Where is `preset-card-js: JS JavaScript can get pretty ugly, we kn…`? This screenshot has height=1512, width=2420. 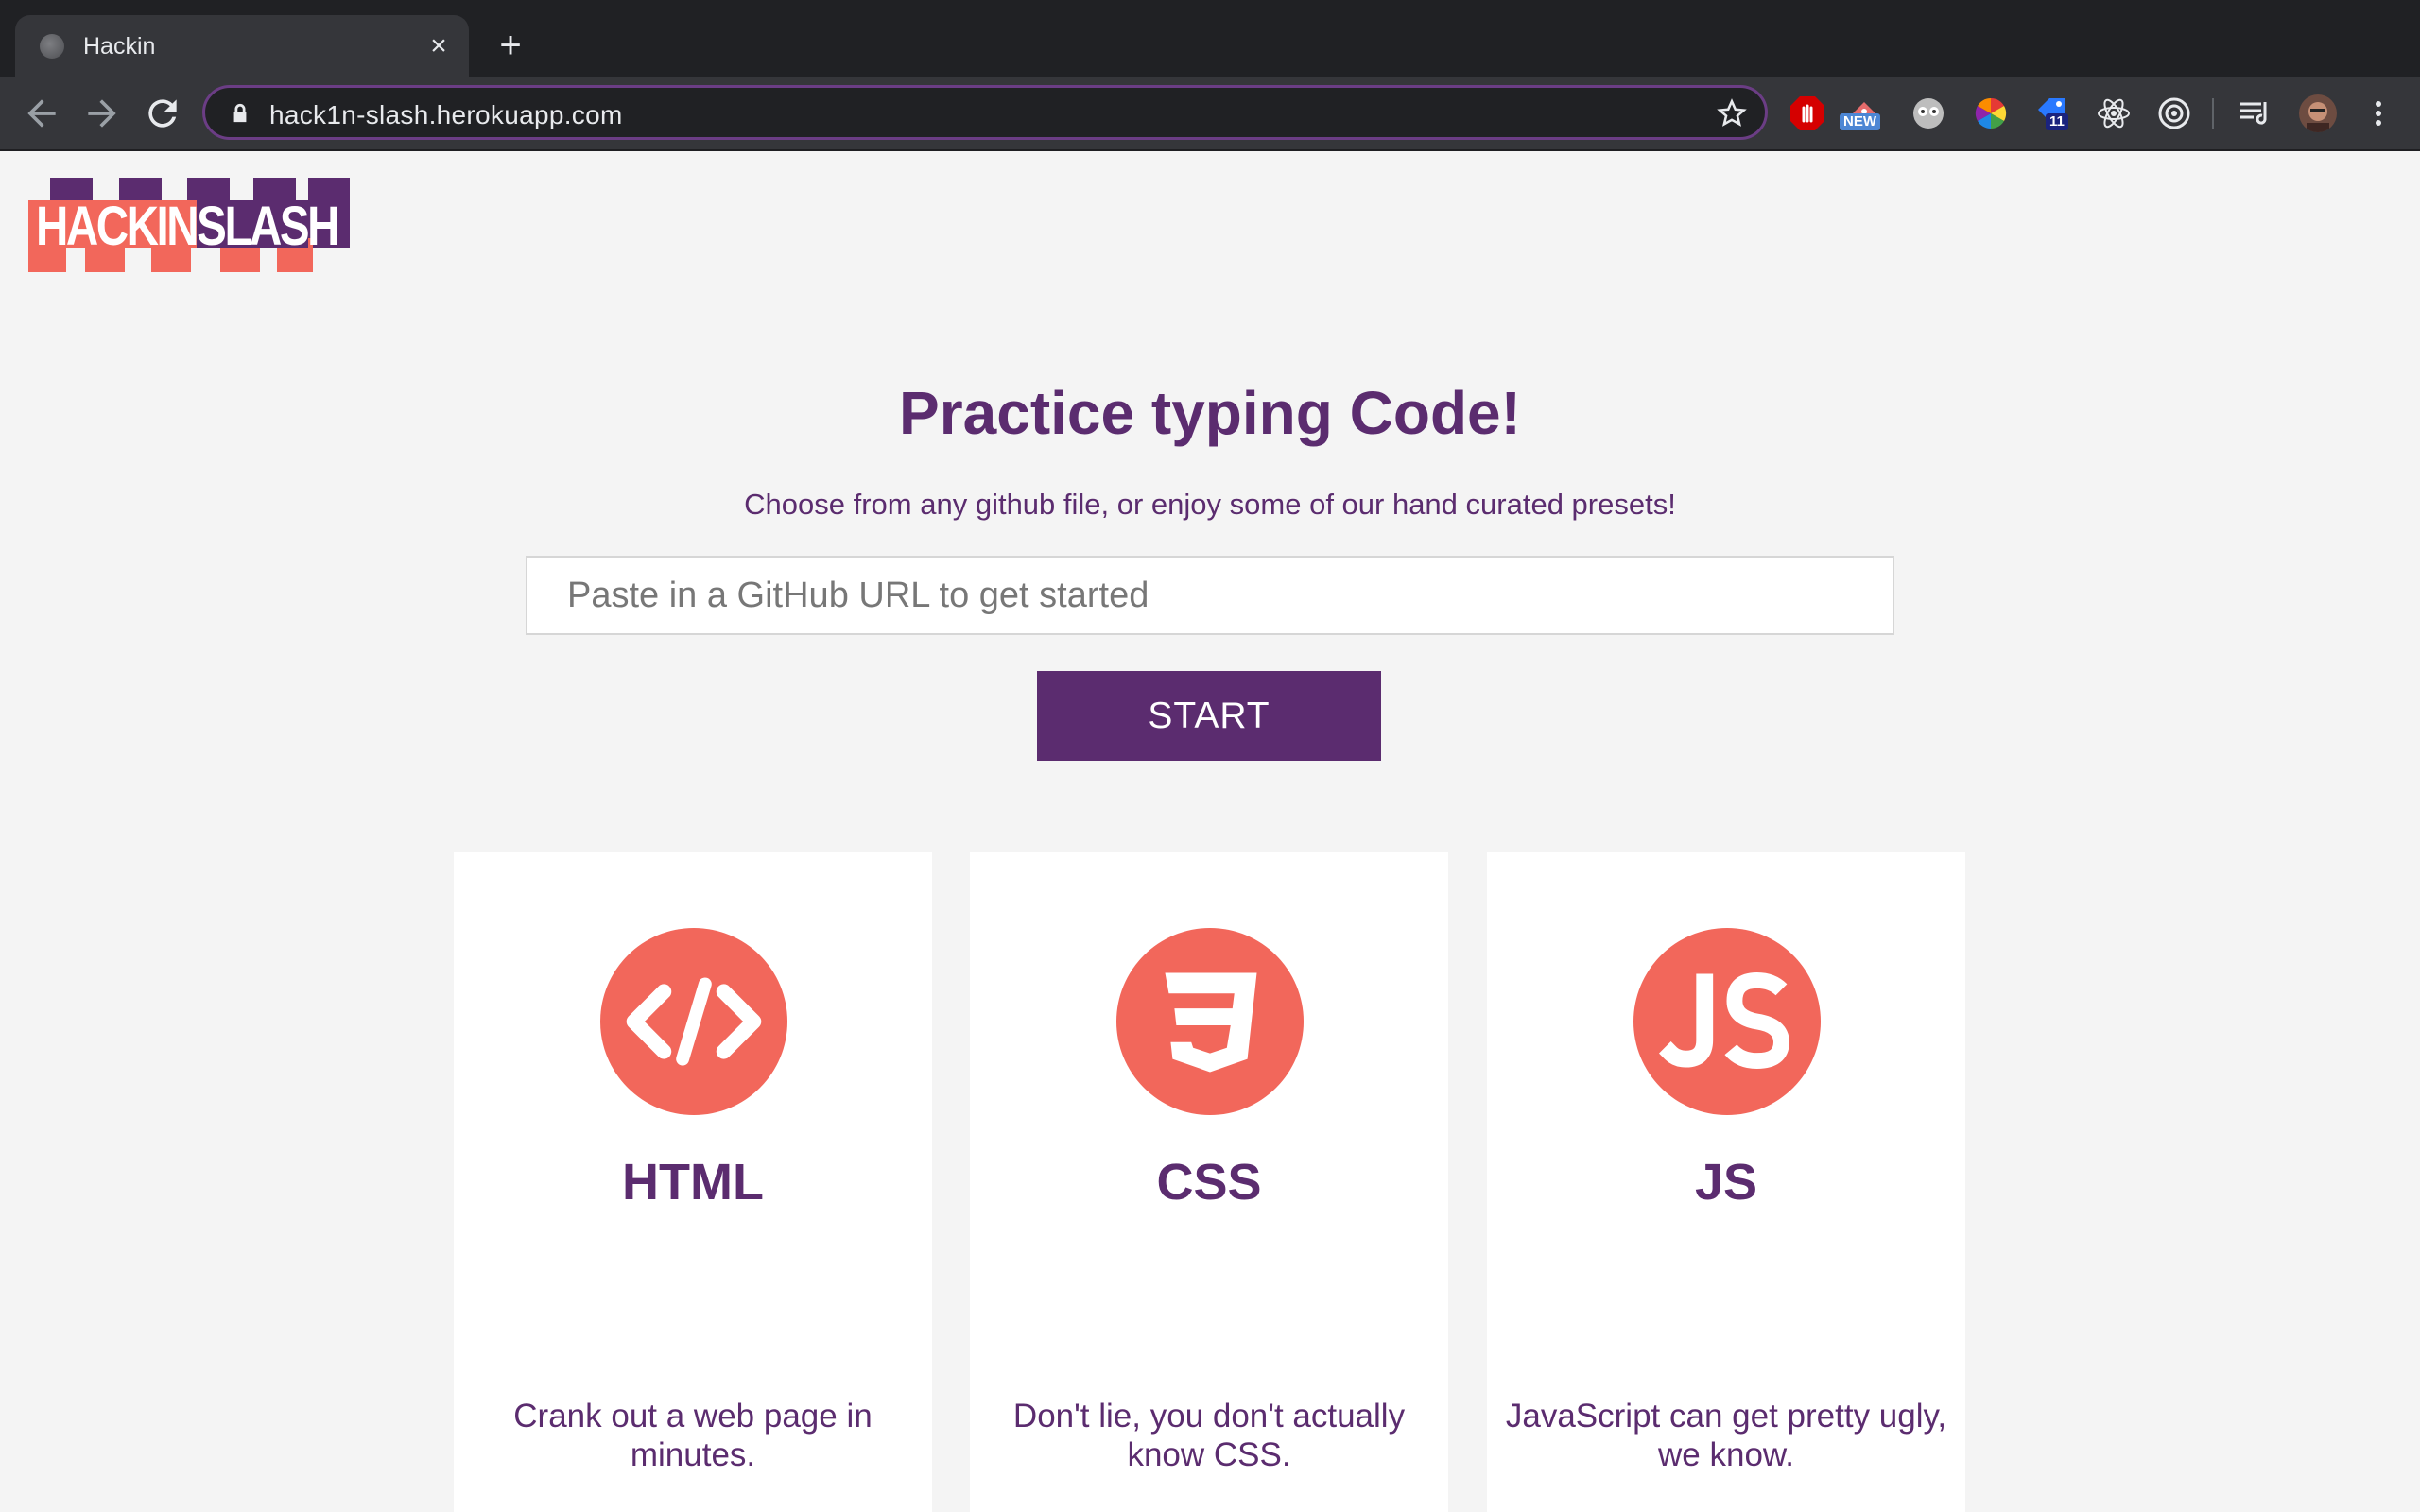 preset-card-js: JS JavaScript can get pretty ugly, we kn… is located at coordinates (1726, 1182).